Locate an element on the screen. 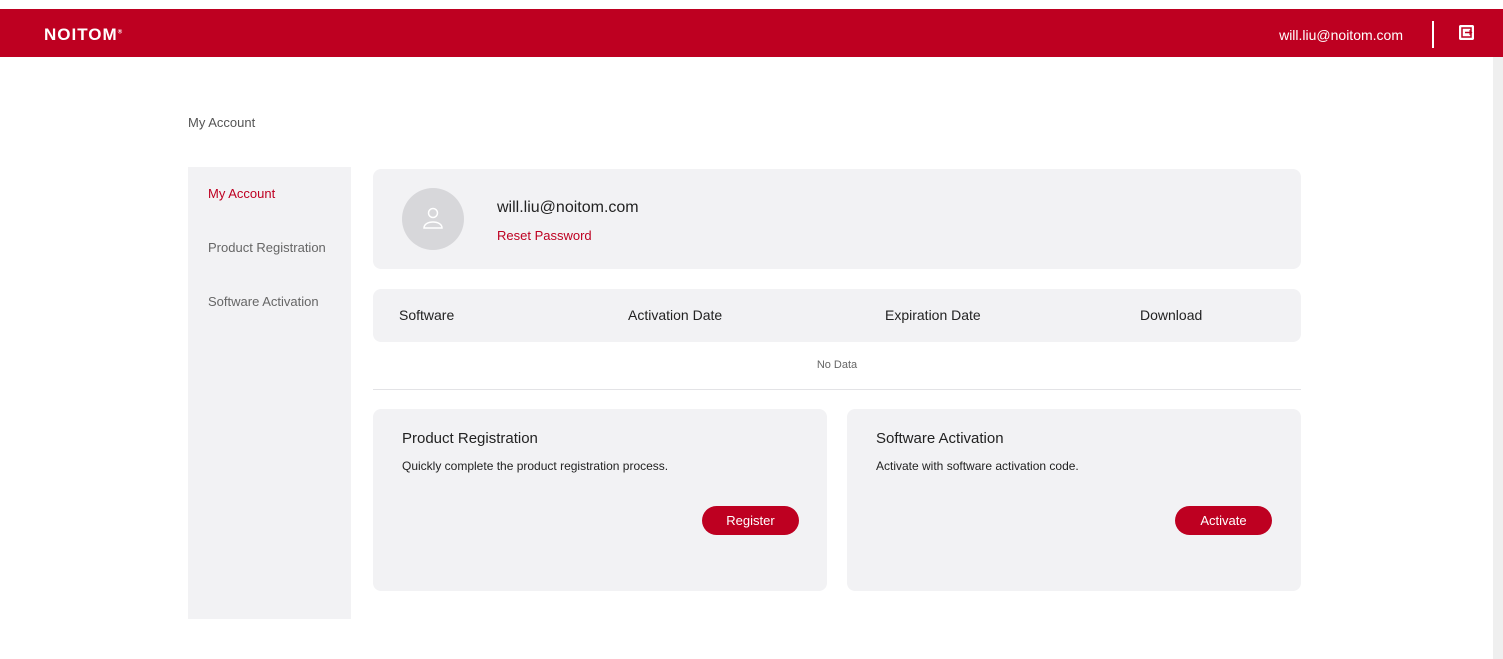  column-activation-date: Activation Date is located at coordinates (675, 315).